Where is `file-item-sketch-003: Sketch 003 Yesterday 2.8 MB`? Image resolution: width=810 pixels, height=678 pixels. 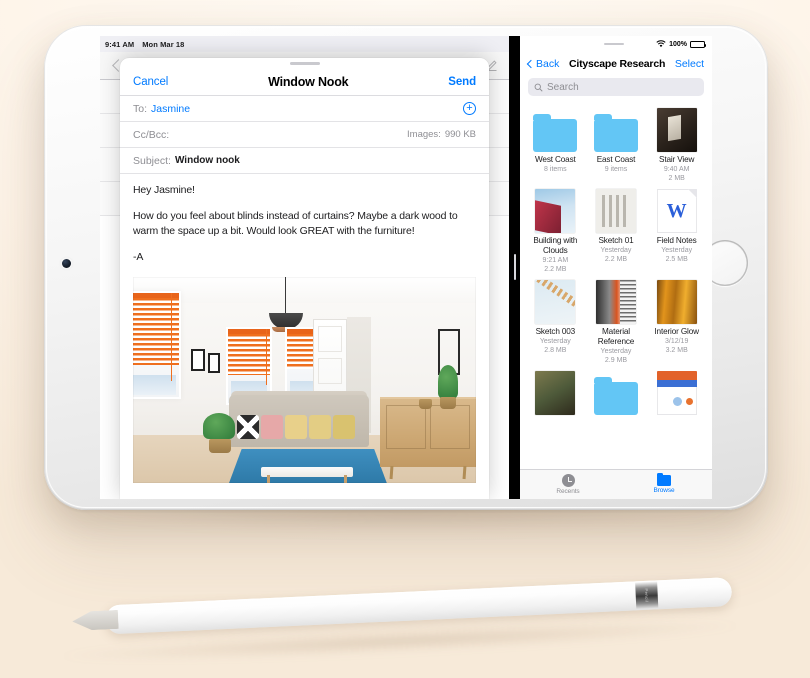
file-item-sketch-003: Sketch 003 Yesterday 2.8 MB is located at coordinates (555, 321).